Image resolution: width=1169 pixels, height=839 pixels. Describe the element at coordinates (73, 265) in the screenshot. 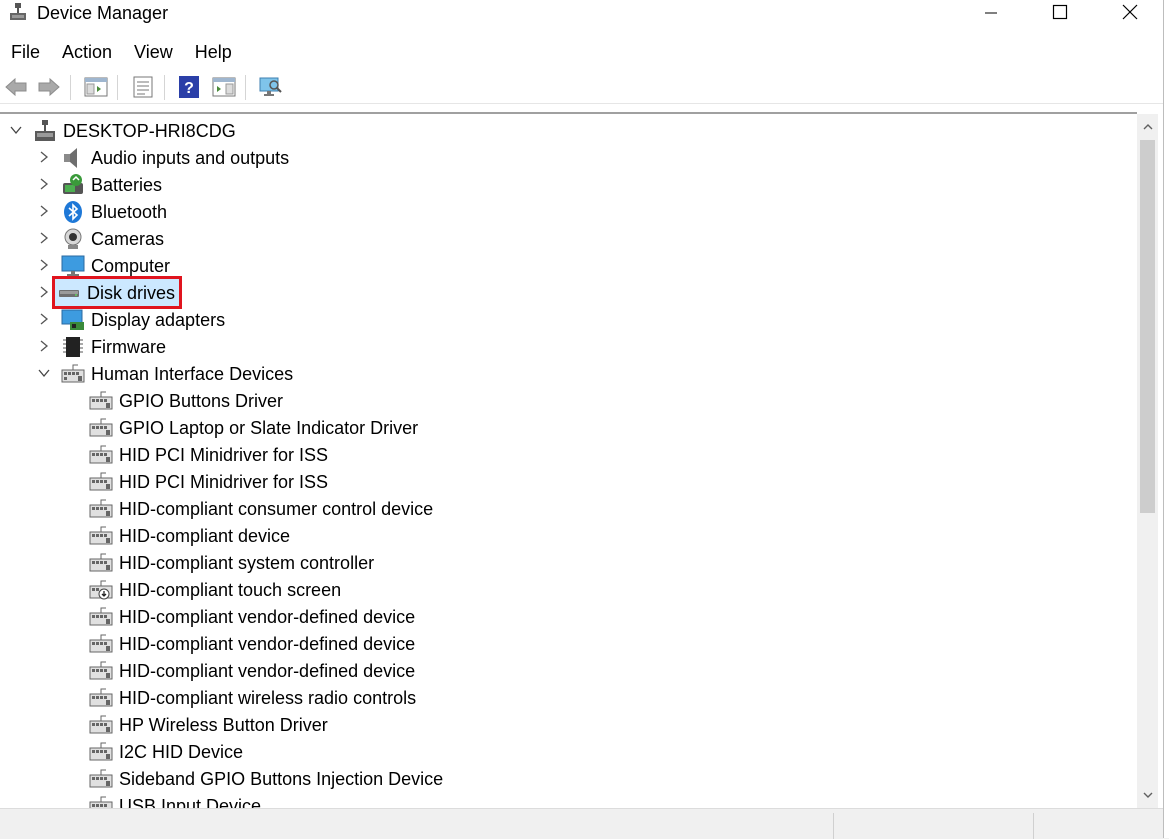

I see `monitor-icon` at that location.